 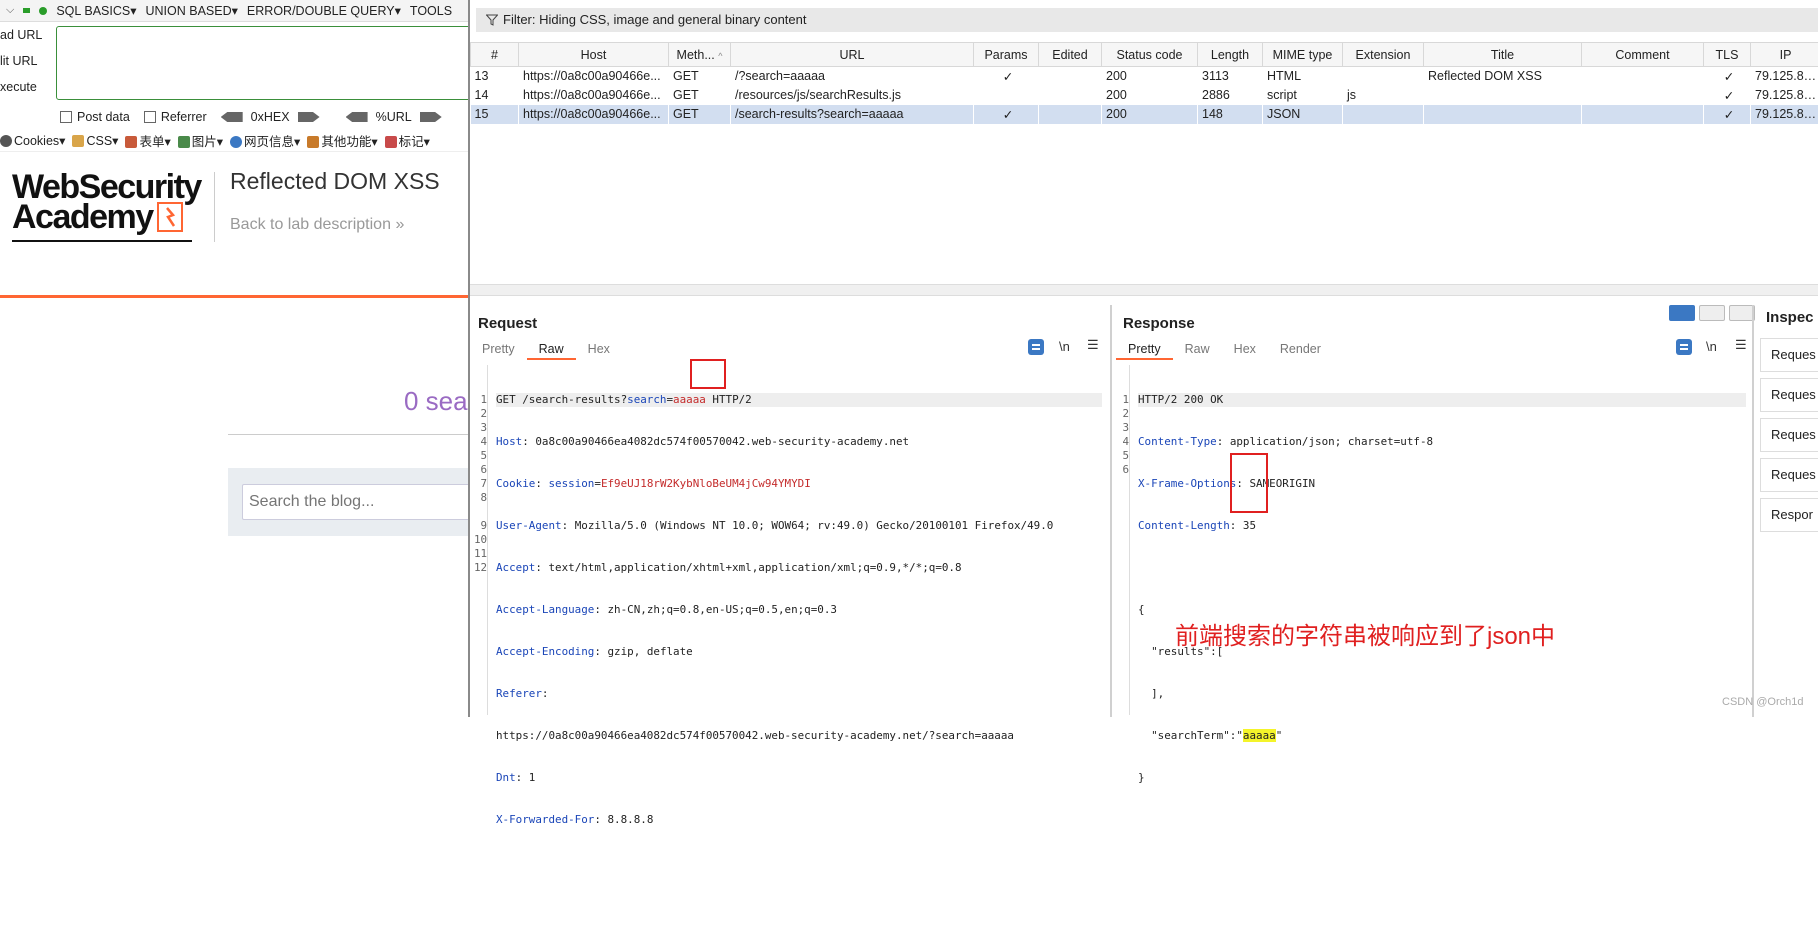 What do you see at coordinates (147, 140) in the screenshot?
I see `forms-menu: 表单▾` at bounding box center [147, 140].